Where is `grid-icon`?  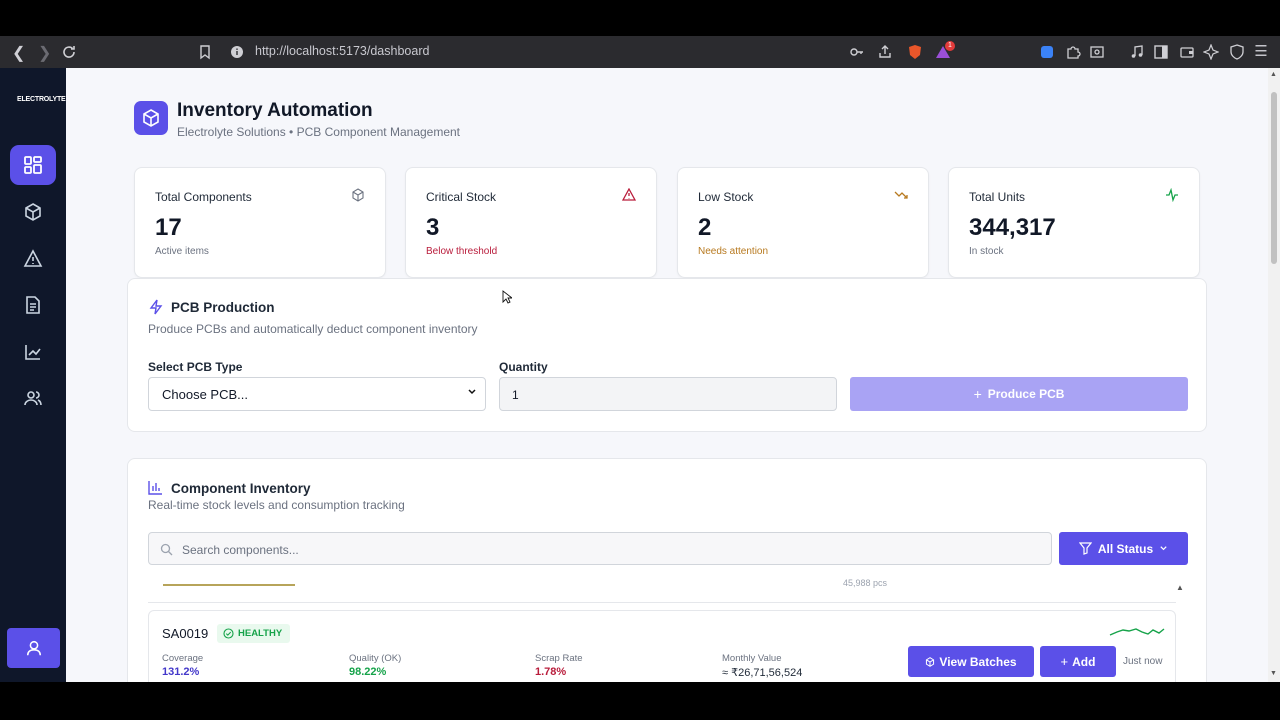
grid-icon is located at coordinates (33, 165).